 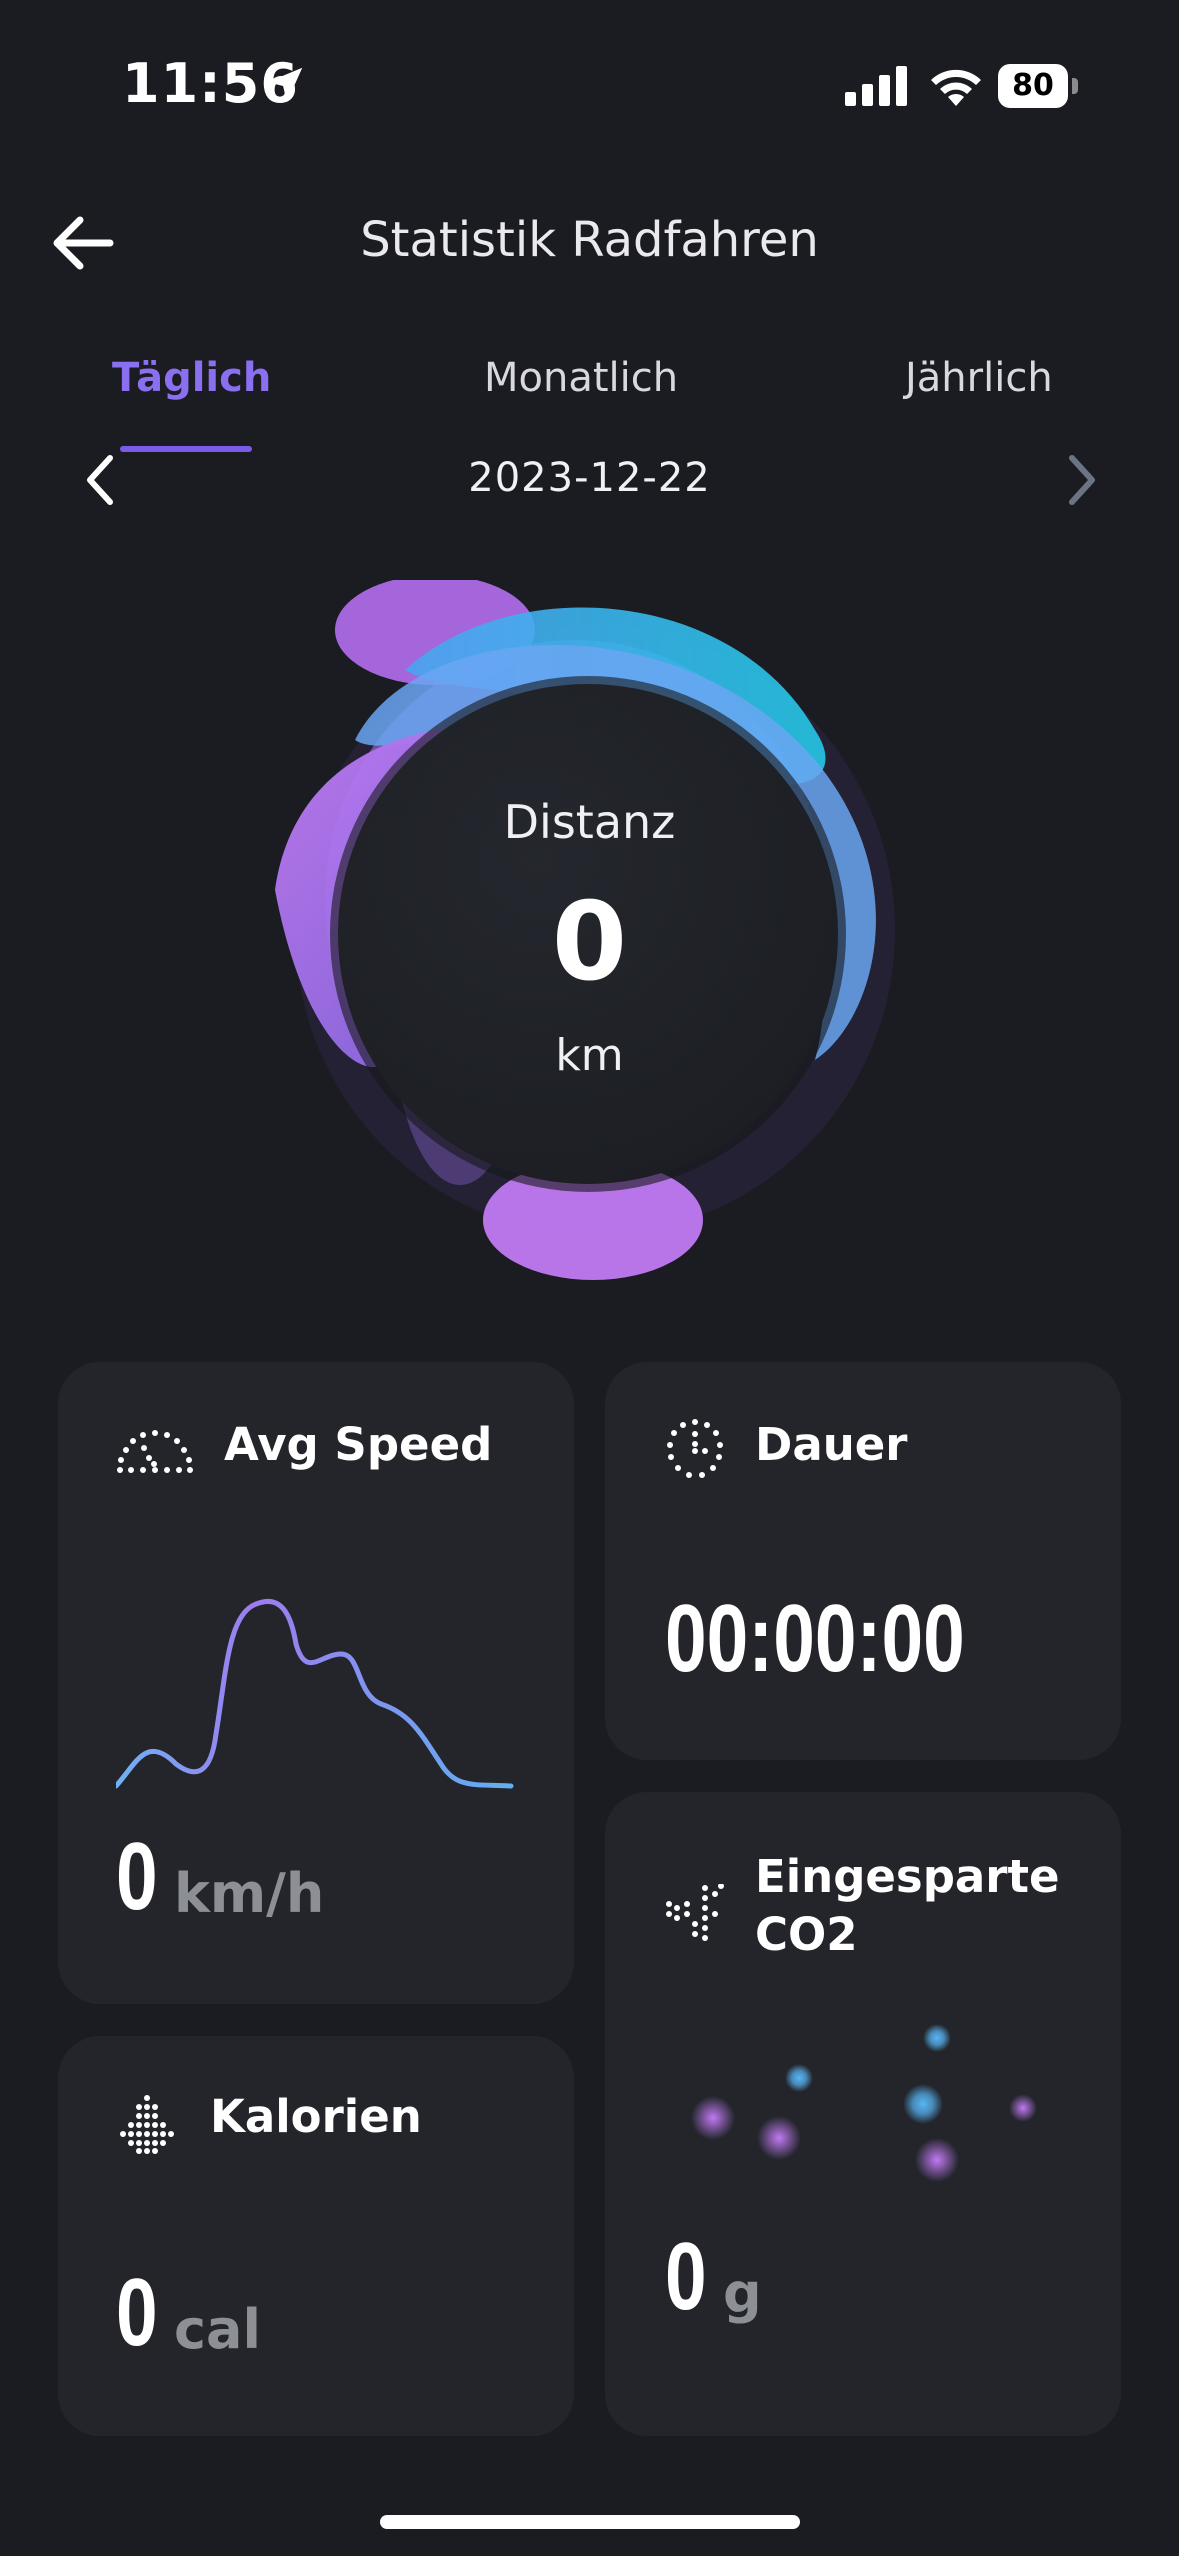 I want to click on co2-title-line1: Eingesparte, so click(x=907, y=1876).